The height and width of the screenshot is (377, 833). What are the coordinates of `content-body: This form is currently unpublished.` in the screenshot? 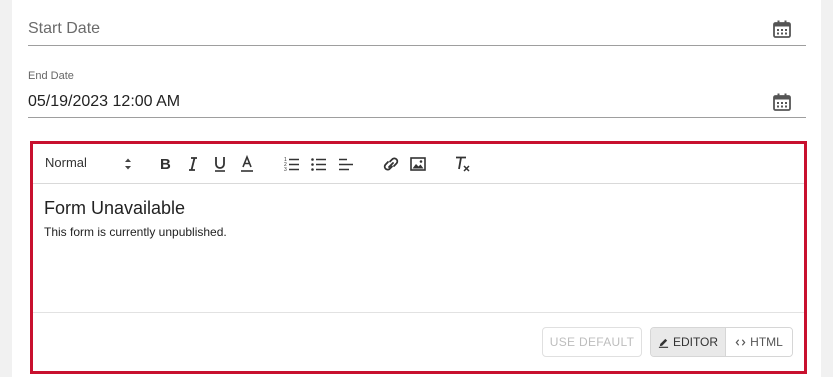 It's located at (135, 232).